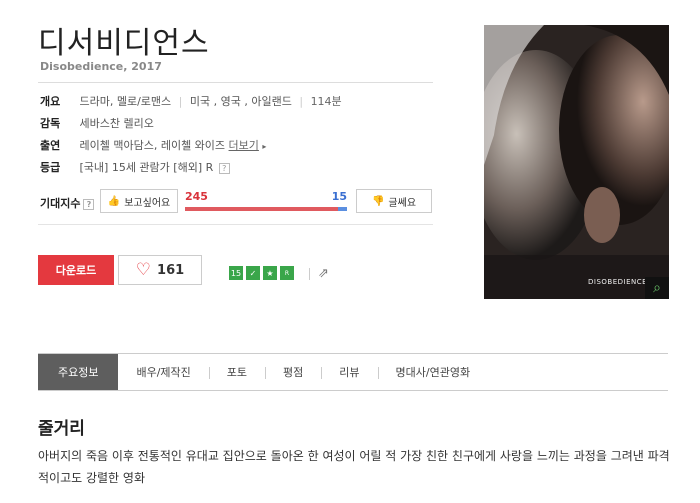 The width and height of the screenshot is (700, 503). What do you see at coordinates (657, 288) in the screenshot?
I see `zoom-search-icon: ⌕` at bounding box center [657, 288].